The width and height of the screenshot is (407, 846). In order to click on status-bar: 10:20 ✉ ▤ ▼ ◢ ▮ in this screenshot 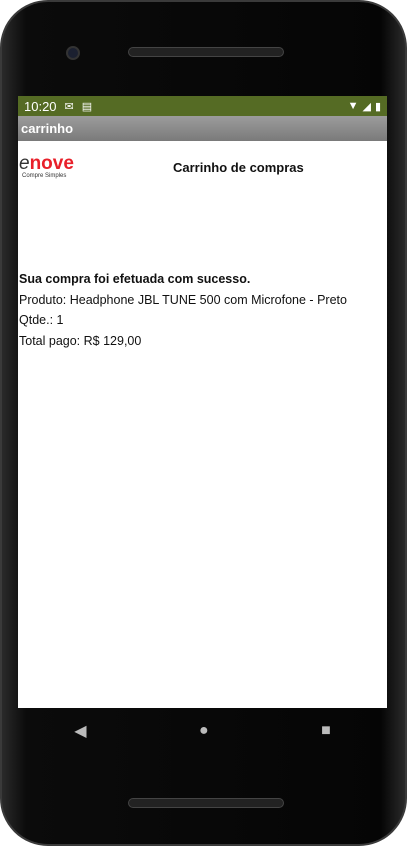, I will do `click(202, 106)`.